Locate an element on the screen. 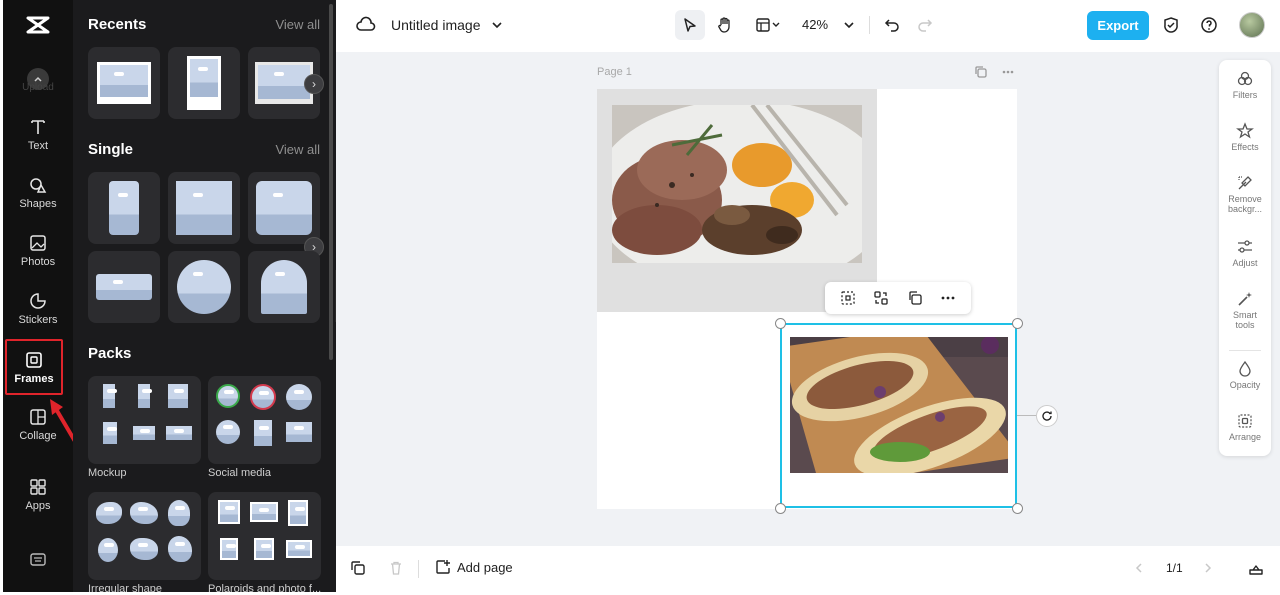 The height and width of the screenshot is (595, 1280). previous-page-icon is located at coordinates (1139, 568).